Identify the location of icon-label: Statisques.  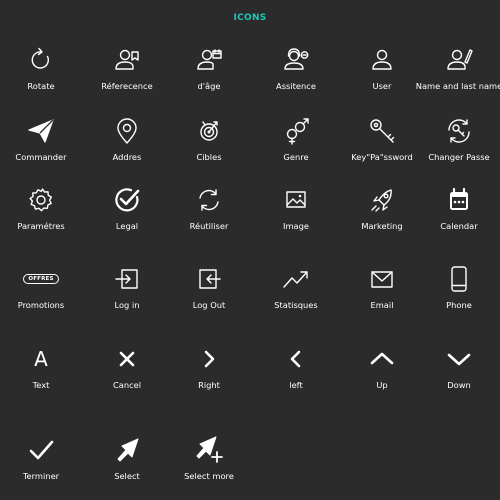
(296, 305).